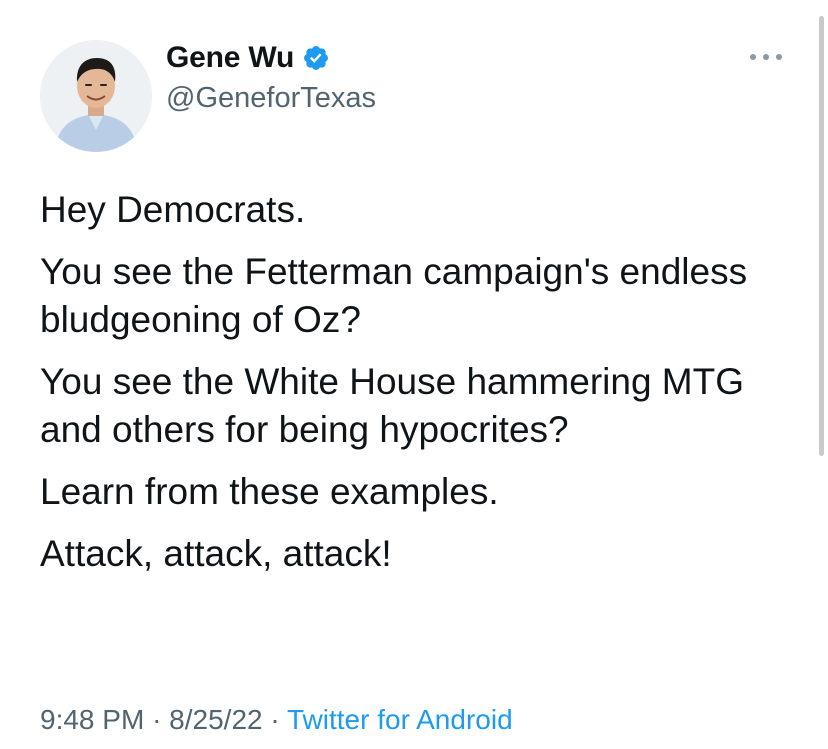 The height and width of the screenshot is (749, 828). Describe the element at coordinates (400, 719) in the screenshot. I see `tweet-source-link: Twitter for Android` at that location.